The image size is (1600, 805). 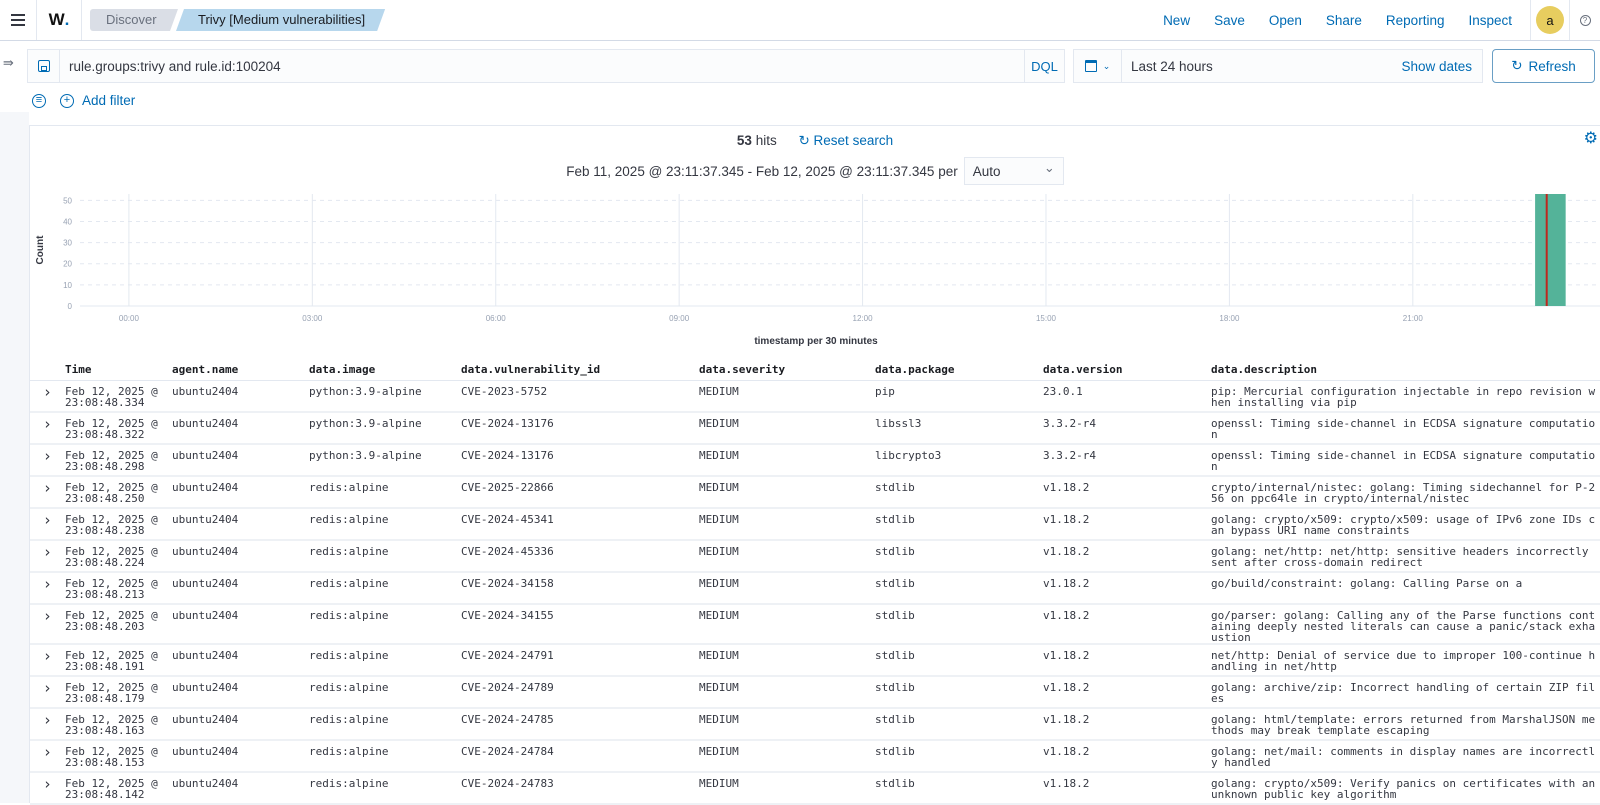 I want to click on cell-version: 3.3.2-r4, so click(x=1127, y=460).